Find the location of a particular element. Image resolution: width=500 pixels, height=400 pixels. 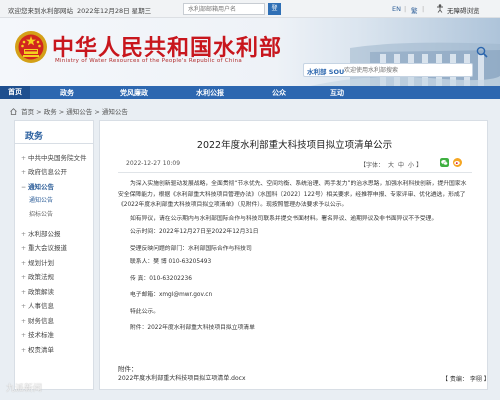

closing-statement: 特此公示。 is located at coordinates (144, 311).